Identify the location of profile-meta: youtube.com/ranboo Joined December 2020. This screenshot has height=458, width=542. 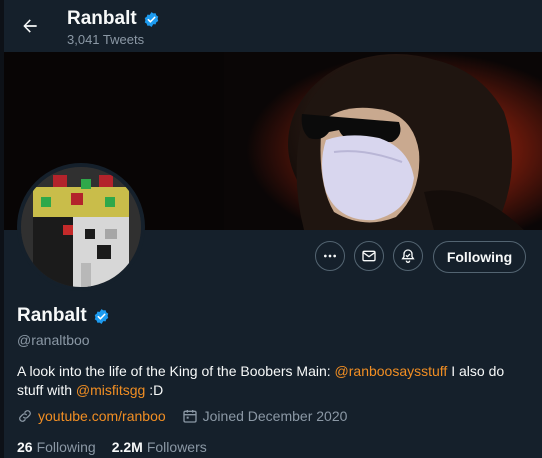
(190, 416).